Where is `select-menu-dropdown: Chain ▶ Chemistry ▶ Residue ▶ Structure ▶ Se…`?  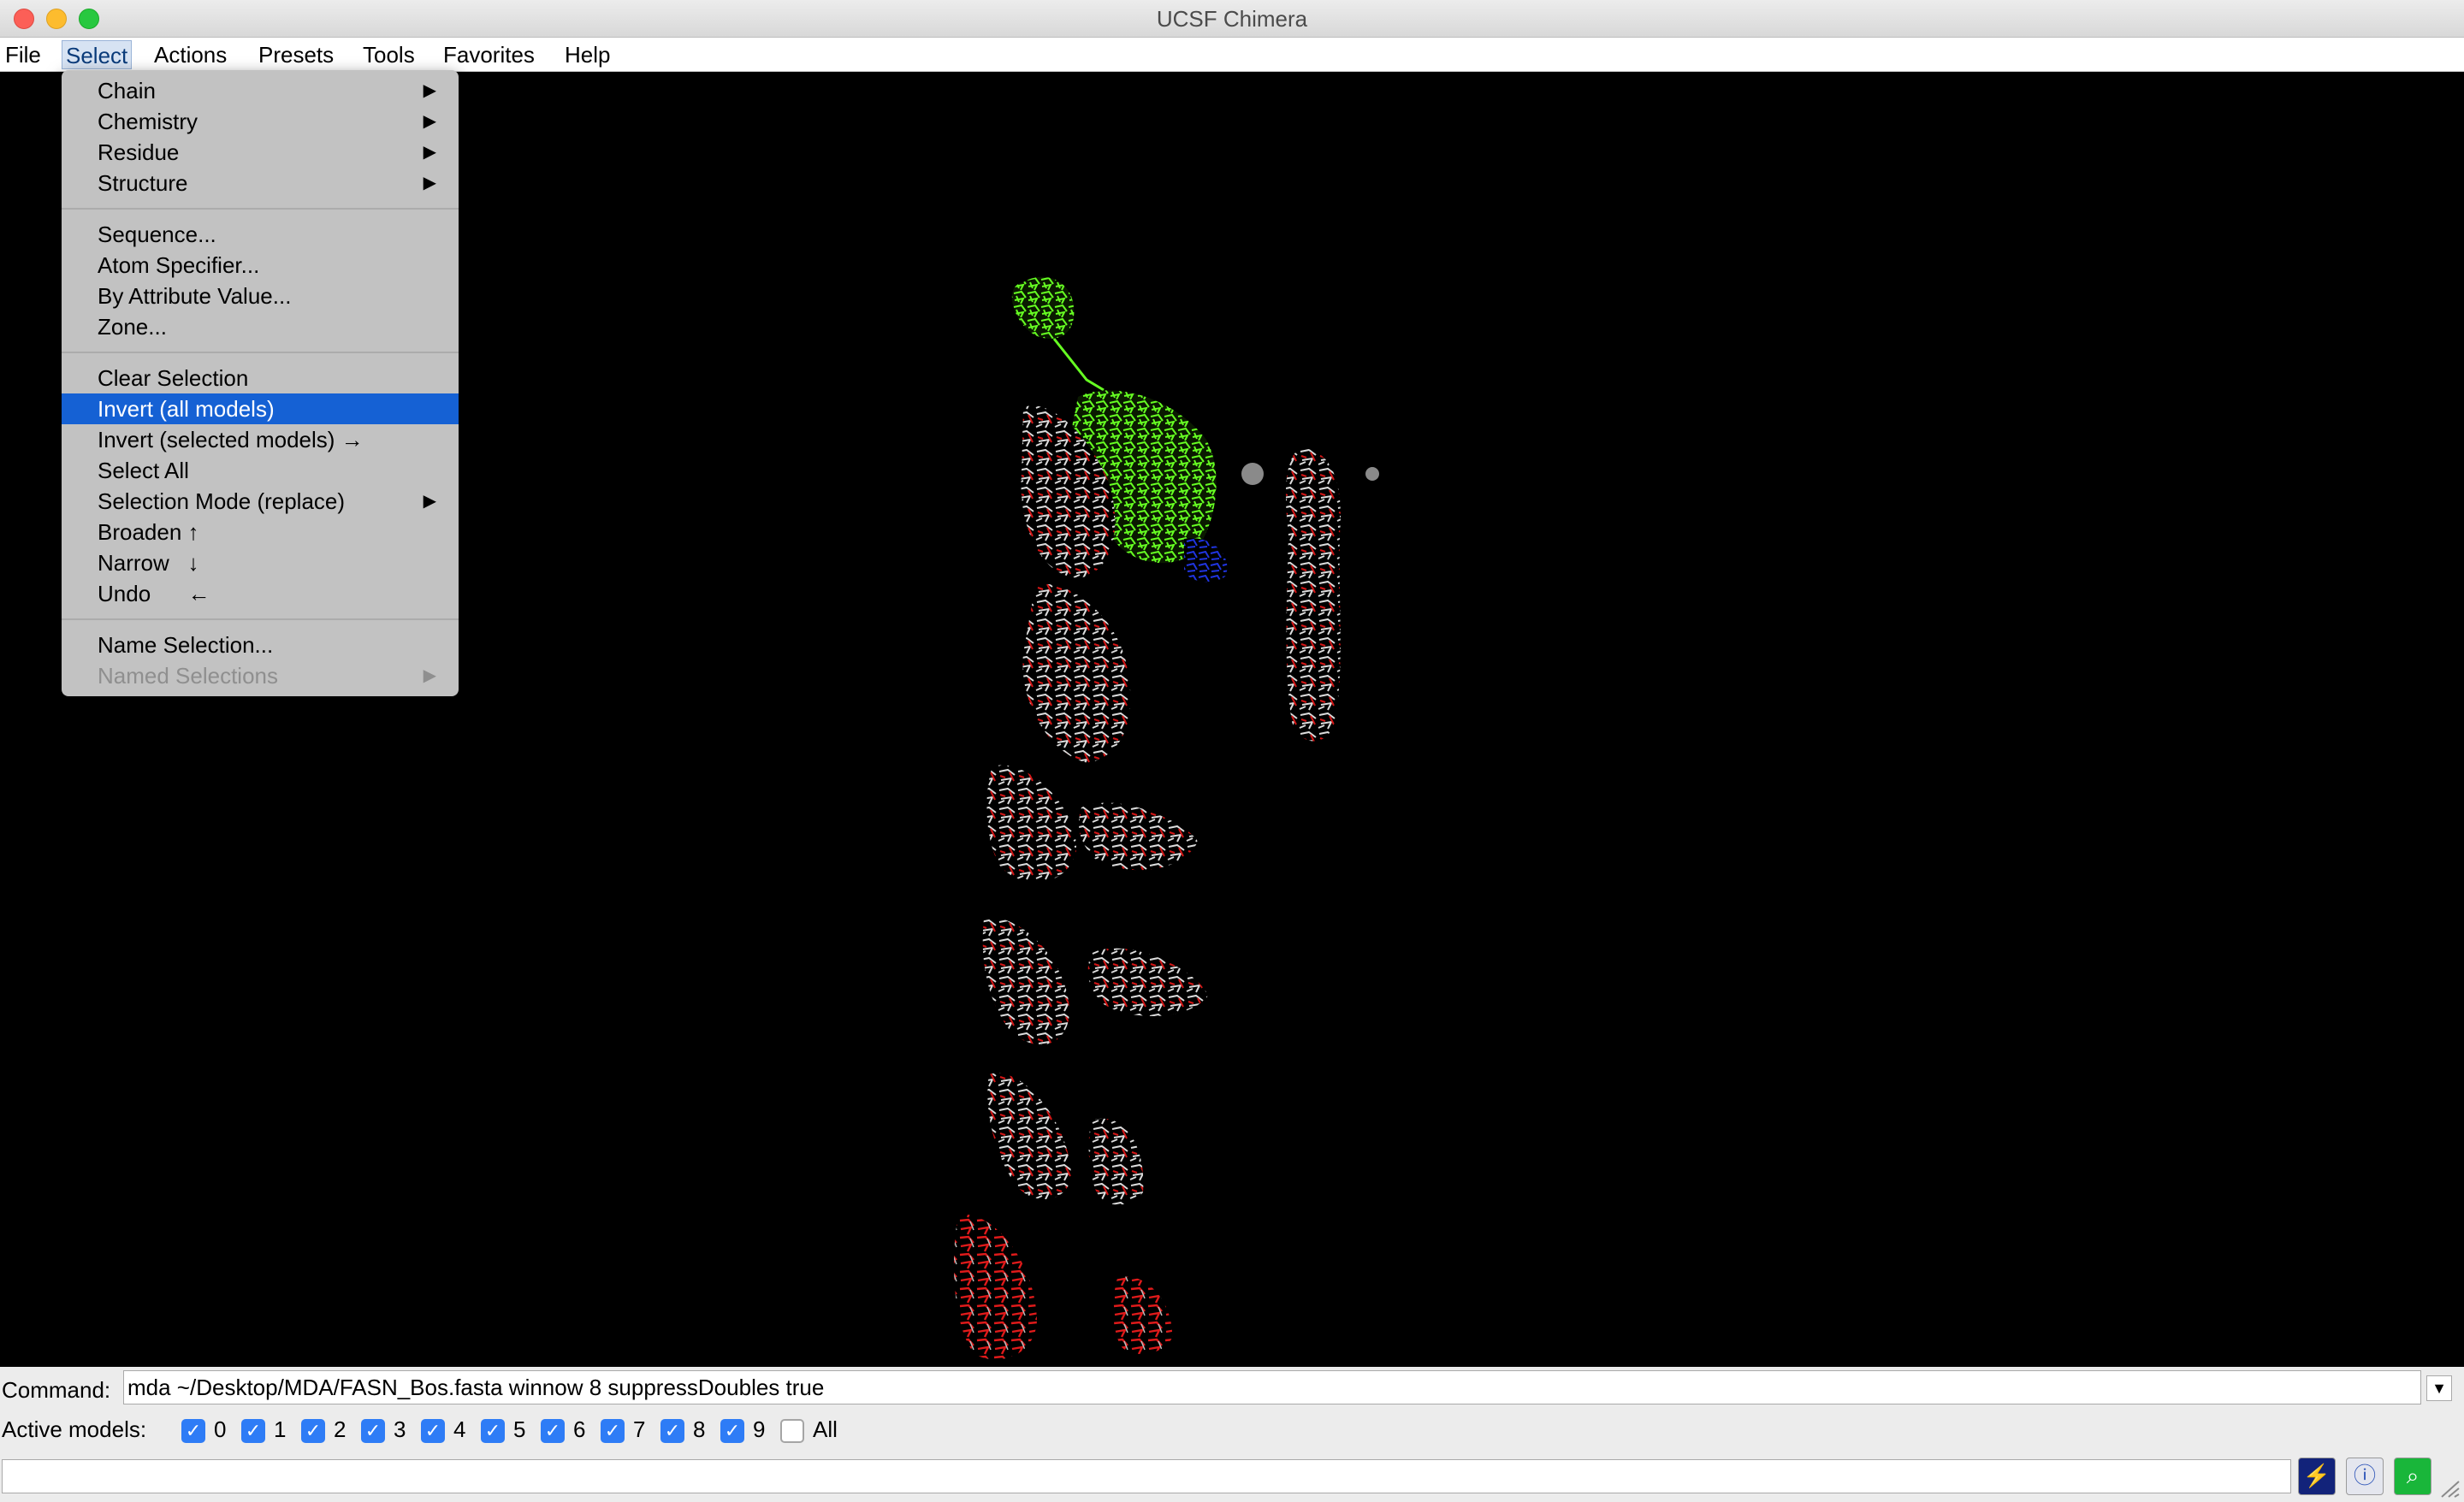
select-menu-dropdown: Chain ▶ Chemistry ▶ Residue ▶ Structure ▶ Se… is located at coordinates (260, 383).